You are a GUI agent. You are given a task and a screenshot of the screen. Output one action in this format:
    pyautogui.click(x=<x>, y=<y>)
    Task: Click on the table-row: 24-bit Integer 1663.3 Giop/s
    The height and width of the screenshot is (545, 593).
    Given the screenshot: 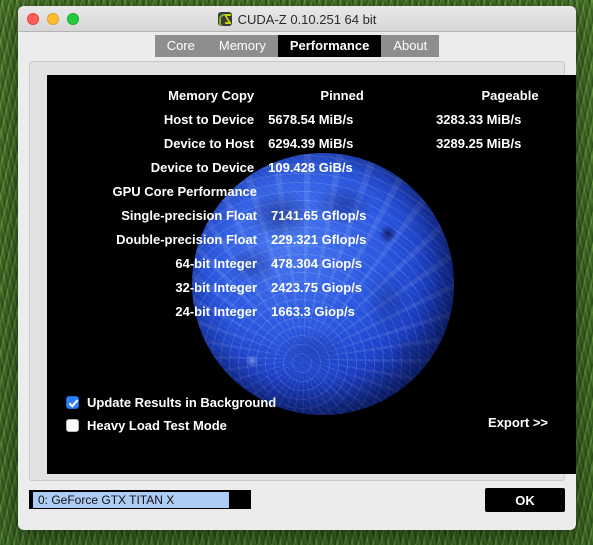 What is the action you would take?
    pyautogui.click(x=311, y=311)
    